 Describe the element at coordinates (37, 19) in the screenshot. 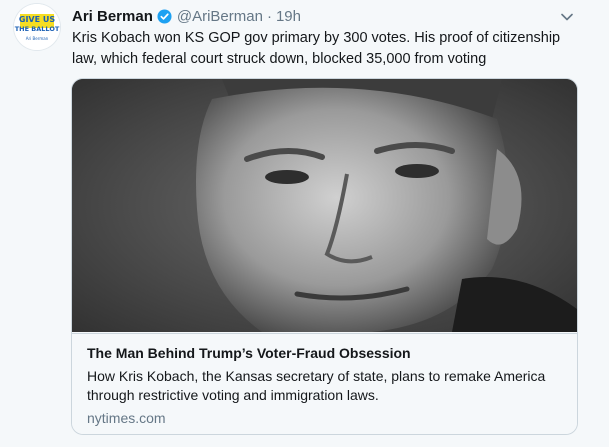

I see `avatar-text-line1: GIVE US` at that location.